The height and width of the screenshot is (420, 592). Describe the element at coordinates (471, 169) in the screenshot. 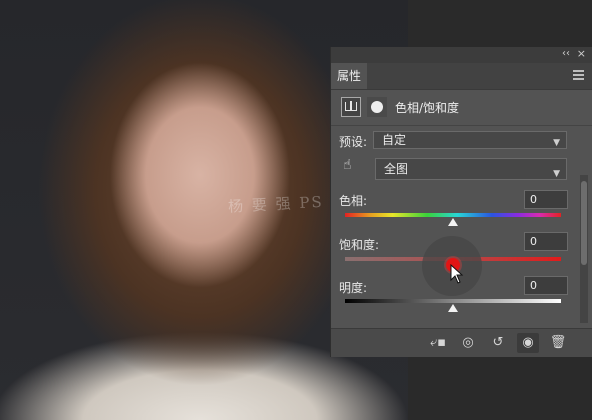

I see `channel-dropdown: 全图 ▼` at that location.